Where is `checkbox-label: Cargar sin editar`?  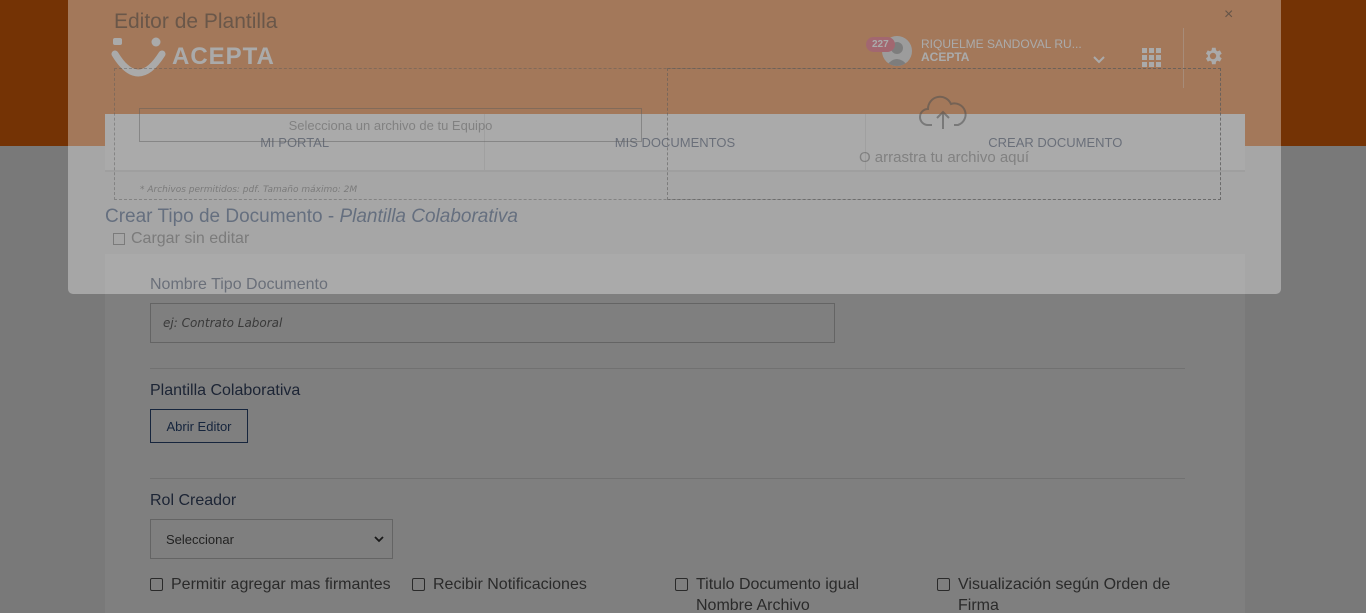 checkbox-label: Cargar sin editar is located at coordinates (190, 238).